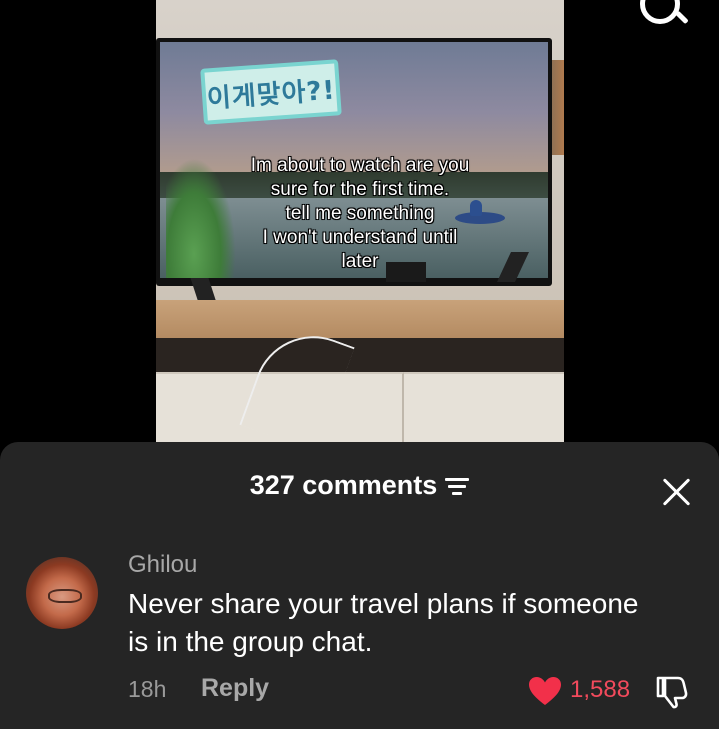  I want to click on set-top-box, so click(406, 272).